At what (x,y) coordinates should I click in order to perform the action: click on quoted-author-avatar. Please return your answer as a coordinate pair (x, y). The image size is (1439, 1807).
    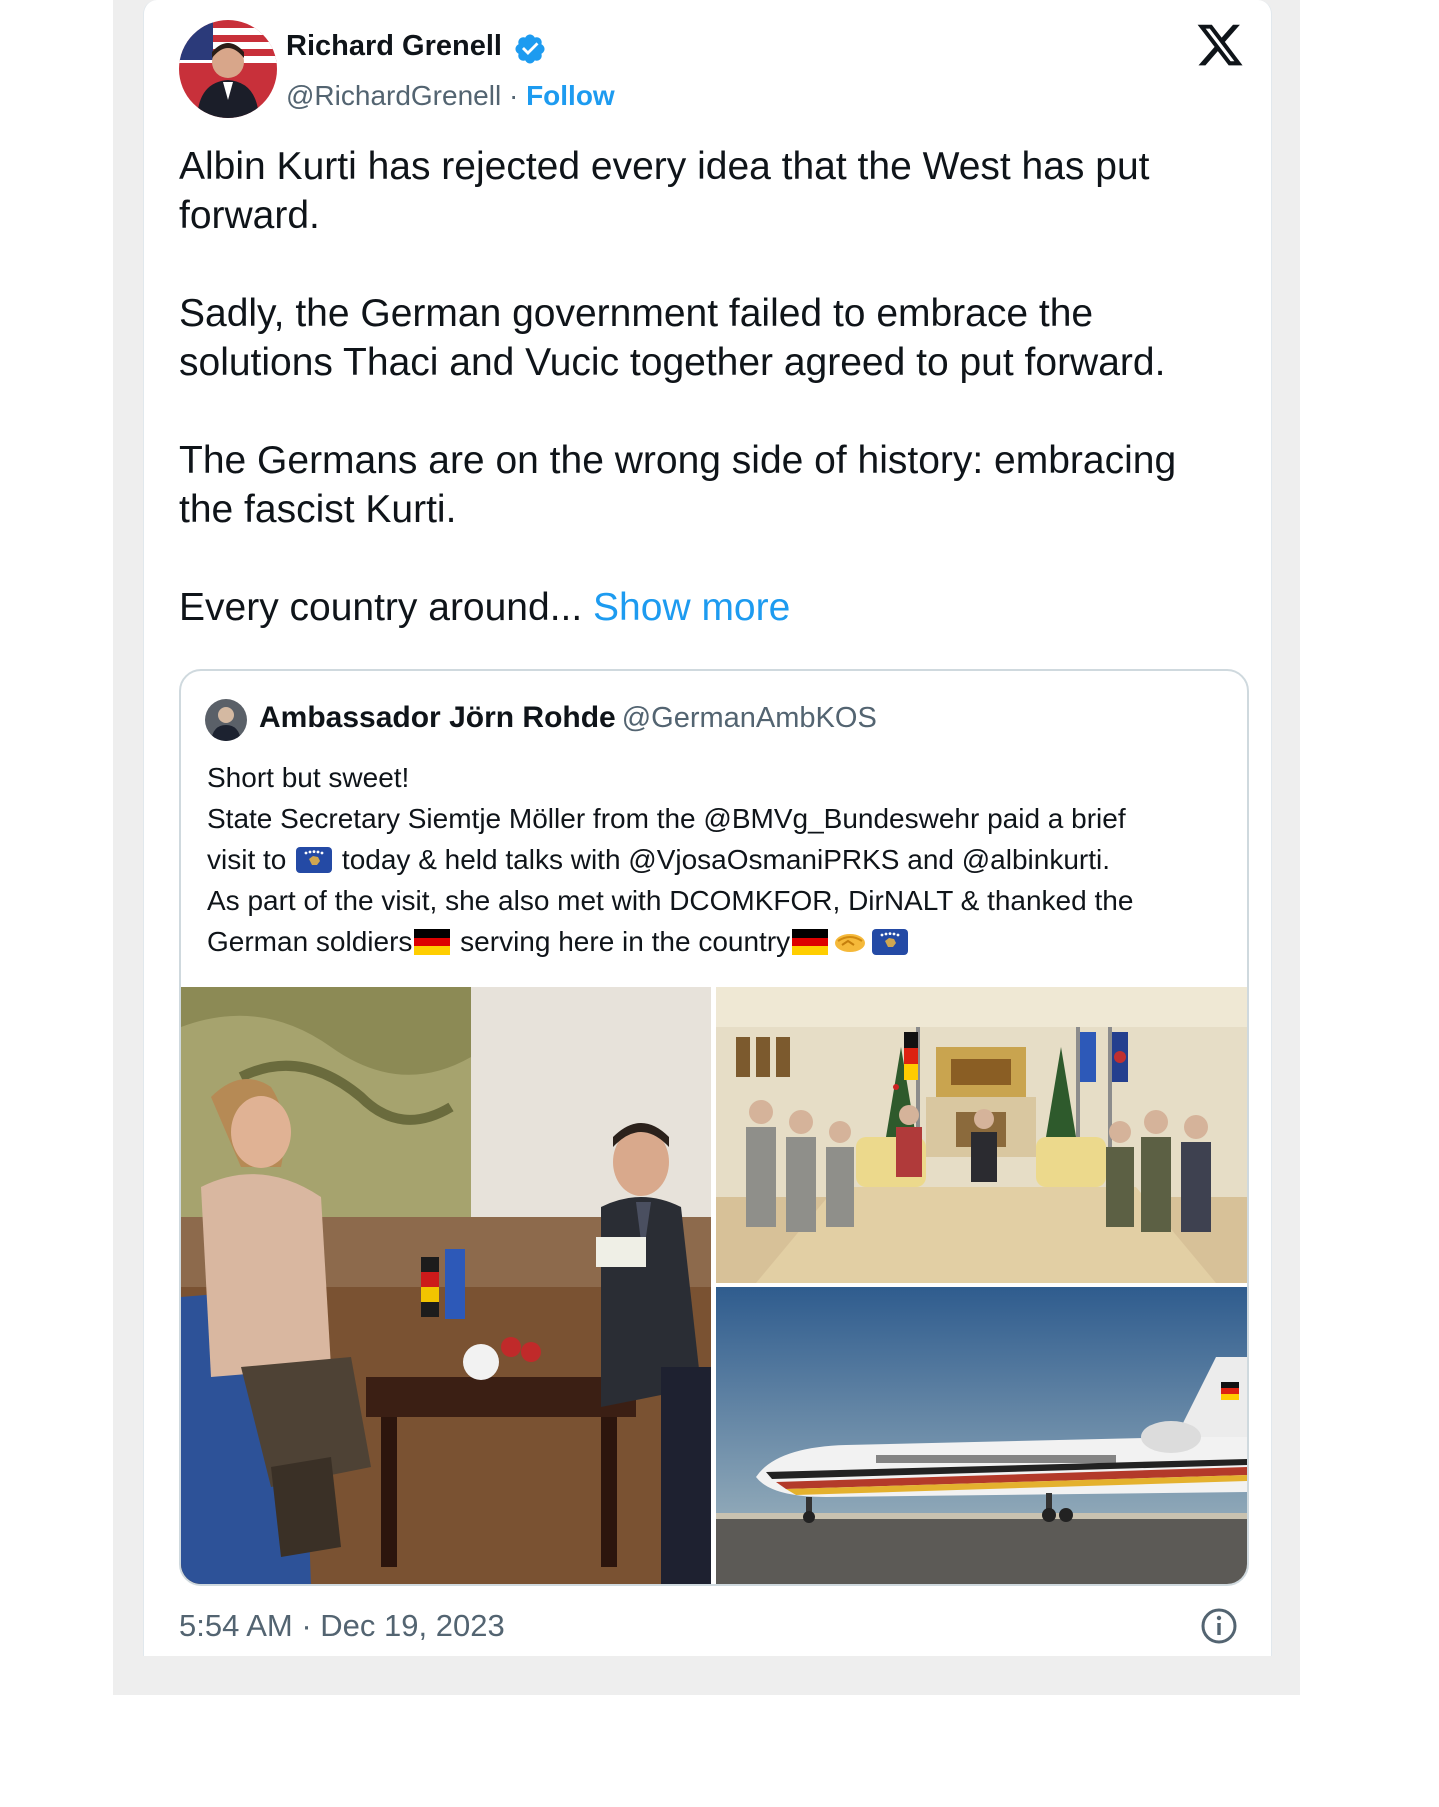
    Looking at the image, I should click on (226, 720).